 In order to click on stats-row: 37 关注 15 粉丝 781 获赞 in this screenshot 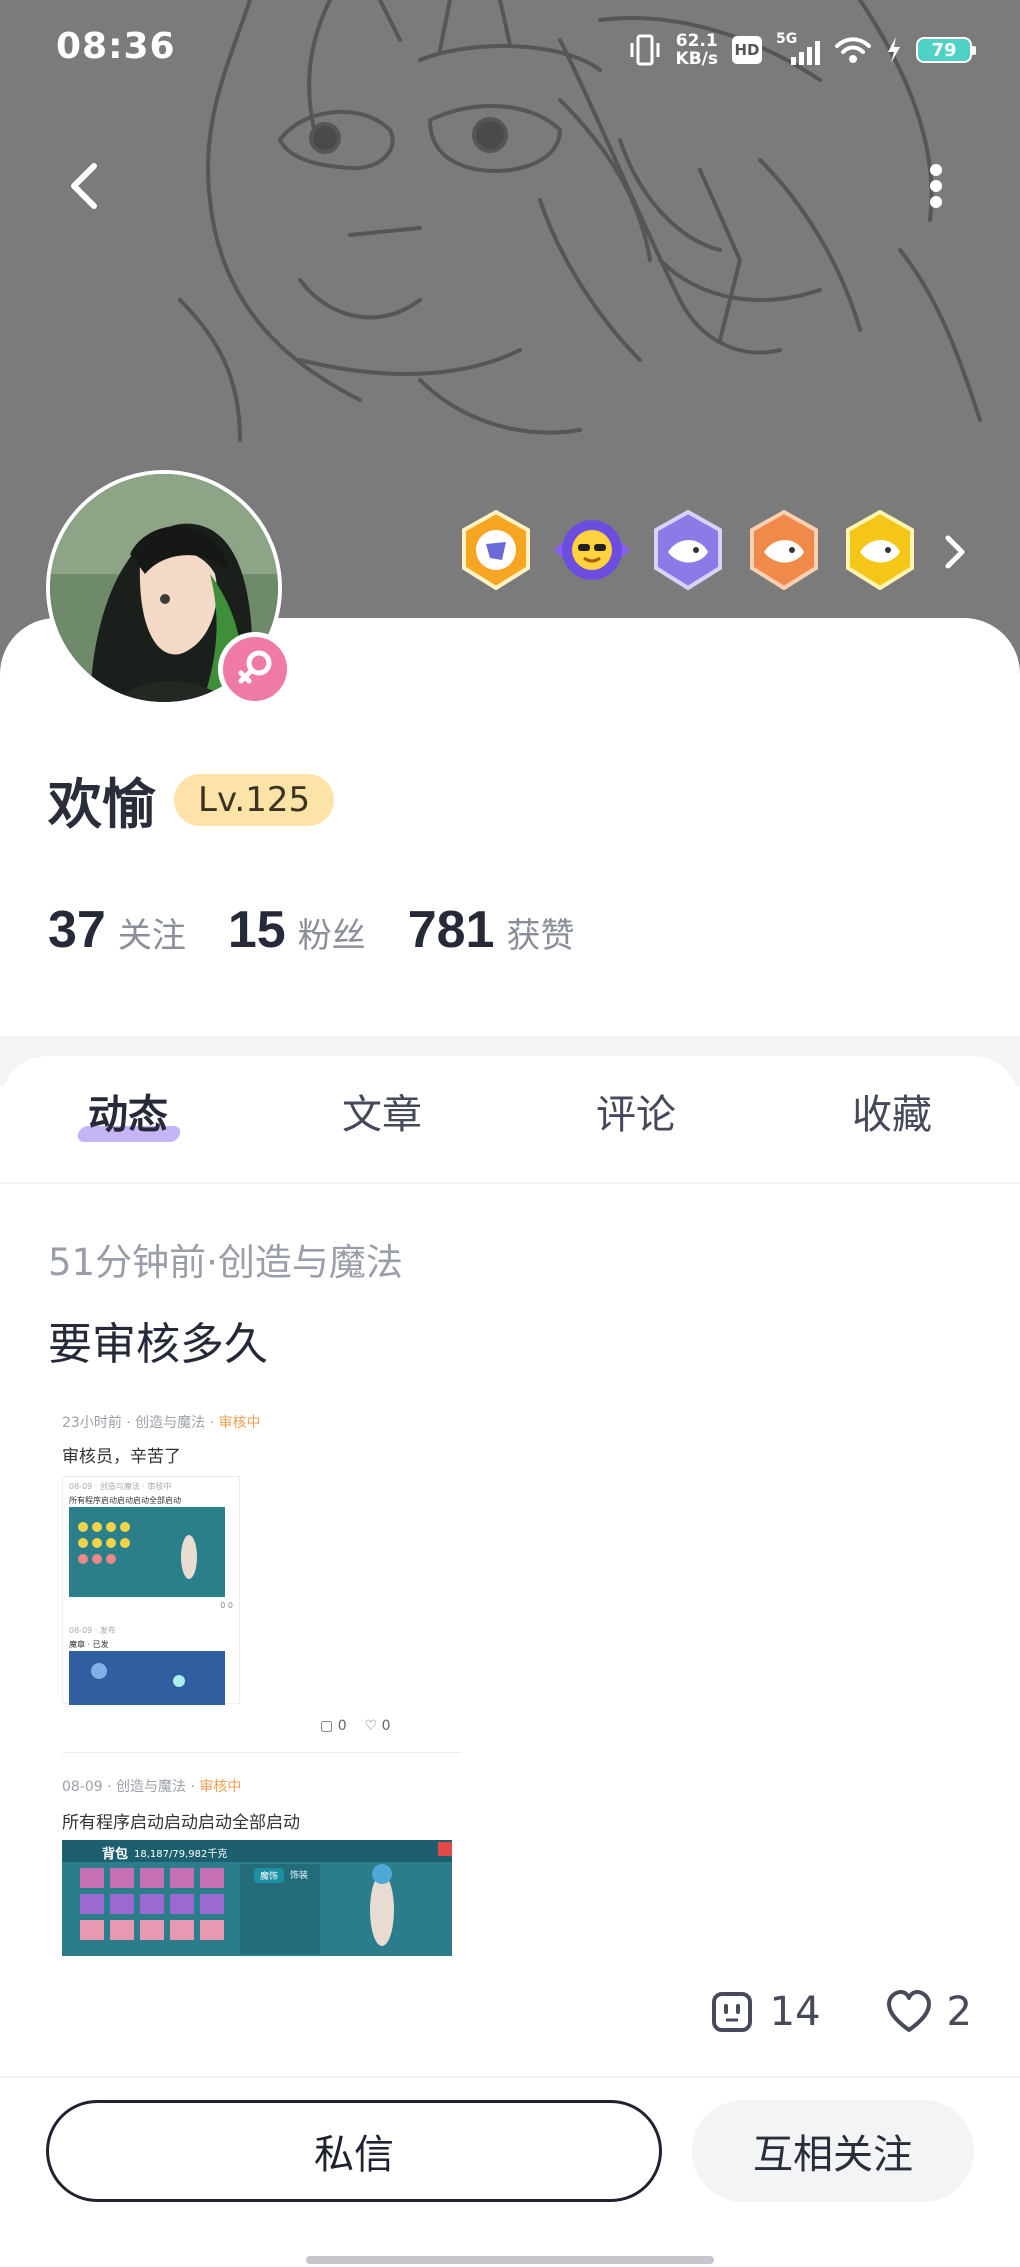, I will do `click(326, 930)`.